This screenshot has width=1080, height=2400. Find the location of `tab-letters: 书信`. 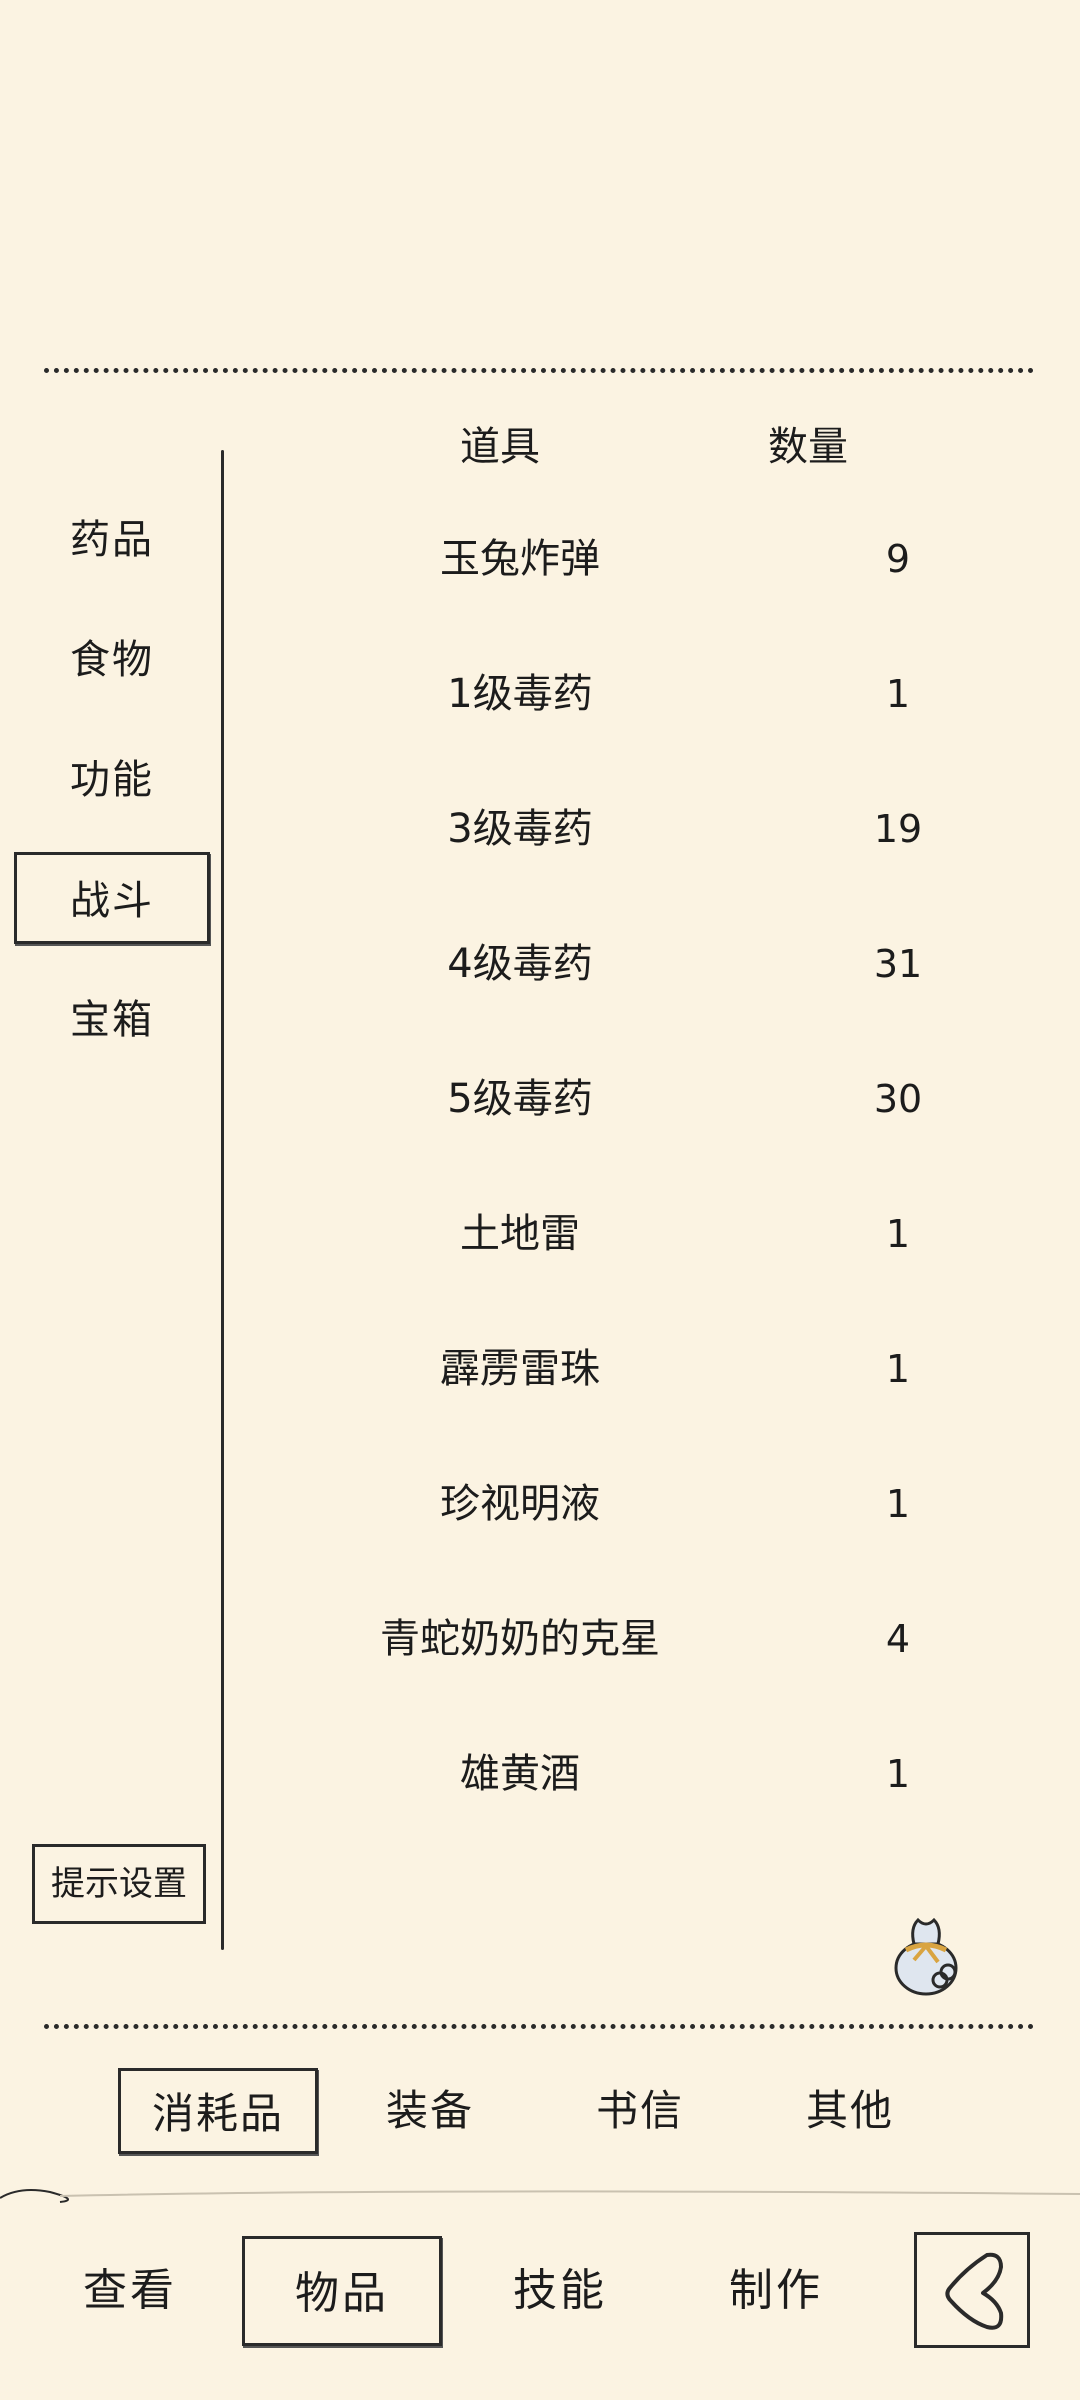

tab-letters: 书信 is located at coordinates (640, 2111).